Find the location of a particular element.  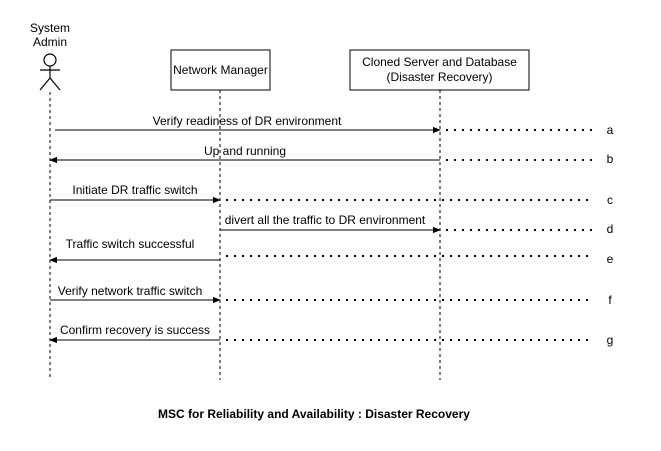

message-g: Confirm recovery is success g is located at coordinates (331, 335).